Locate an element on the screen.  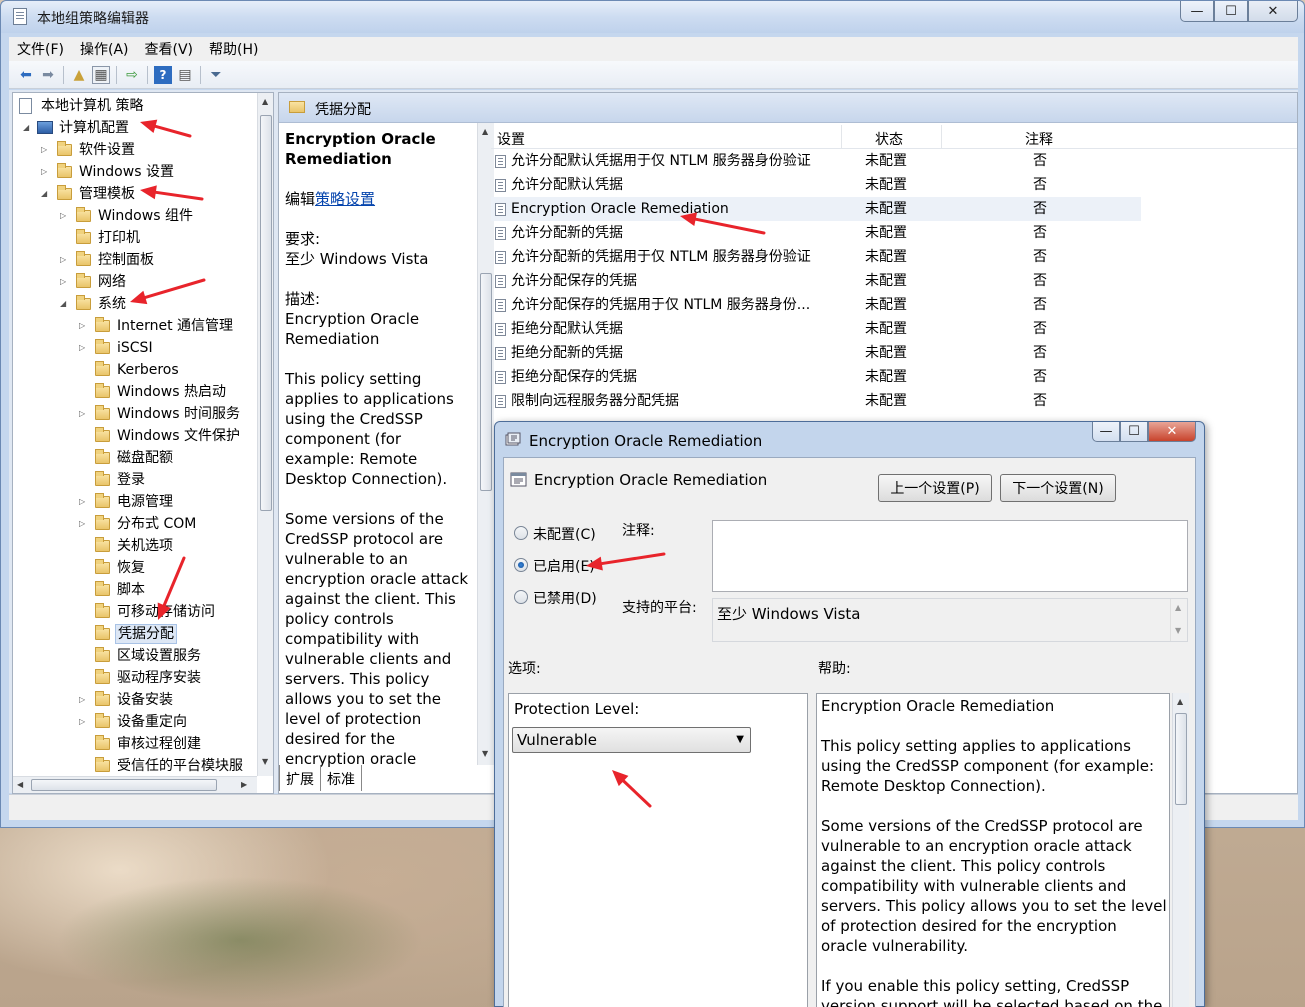
column-header-state: 状态 is located at coordinates (889, 139).